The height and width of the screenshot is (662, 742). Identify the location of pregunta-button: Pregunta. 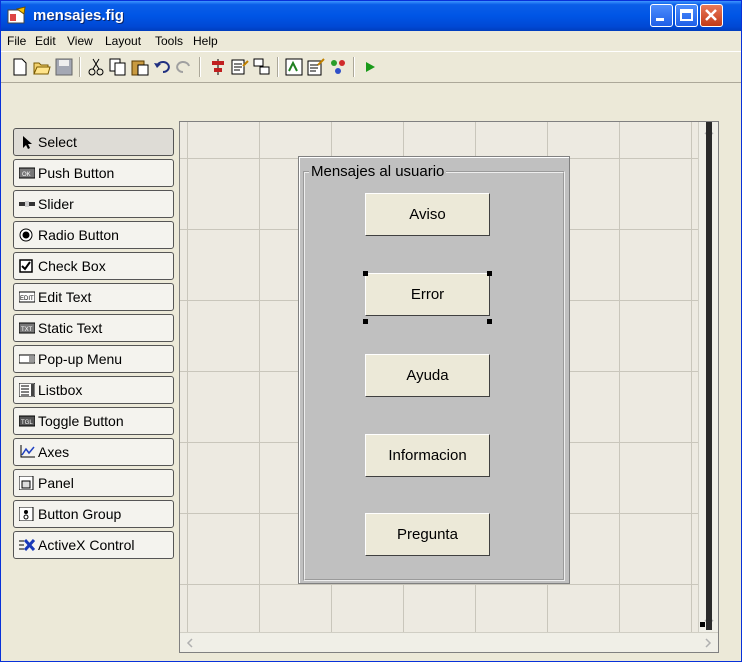
(427, 534).